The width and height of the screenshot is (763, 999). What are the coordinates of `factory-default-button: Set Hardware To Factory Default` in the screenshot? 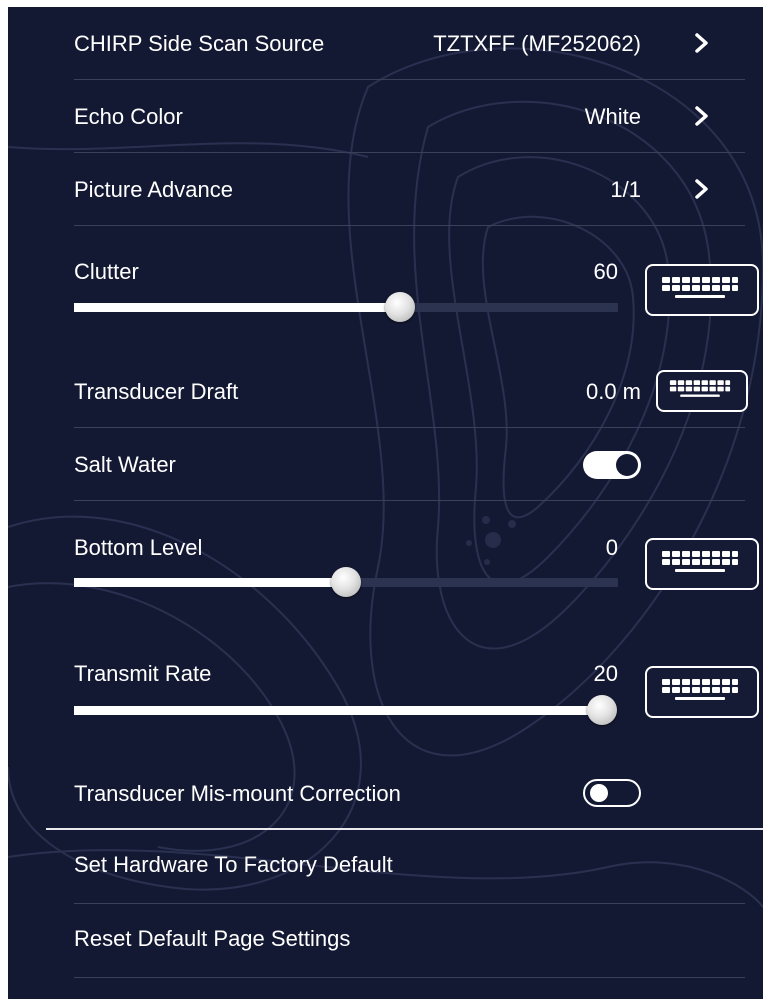 It's located at (233, 865).